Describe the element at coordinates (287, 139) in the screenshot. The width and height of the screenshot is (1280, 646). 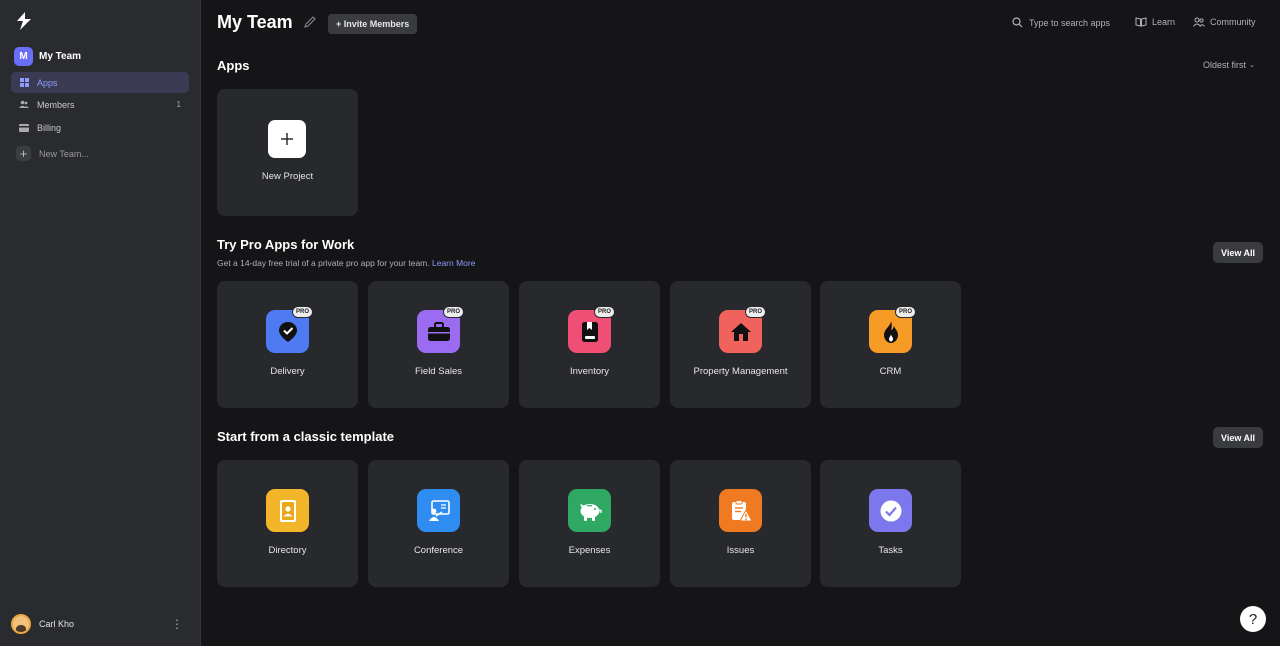
I see `plus-icon` at that location.